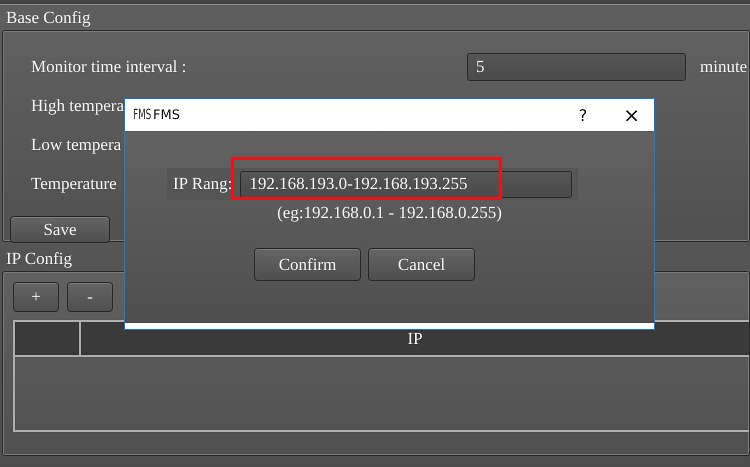  What do you see at coordinates (307, 264) in the screenshot?
I see `confirm-button: Confirm` at bounding box center [307, 264].